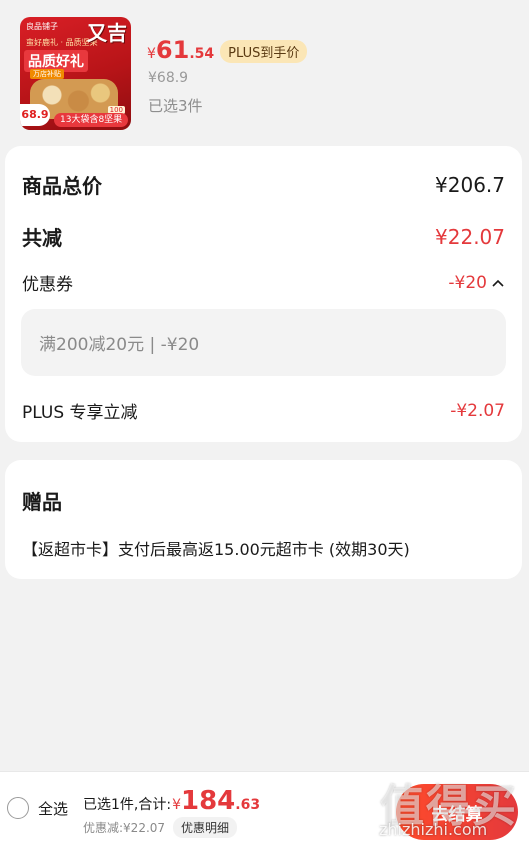 This screenshot has height=849, width=529. What do you see at coordinates (467, 282) in the screenshot?
I see `coupon-value: -¥20` at bounding box center [467, 282].